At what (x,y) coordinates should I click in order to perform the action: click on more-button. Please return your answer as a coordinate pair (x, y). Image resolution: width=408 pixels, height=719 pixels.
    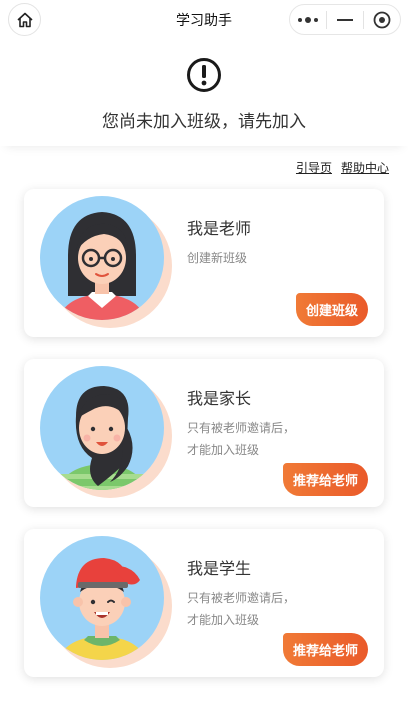
    Looking at the image, I should click on (308, 19).